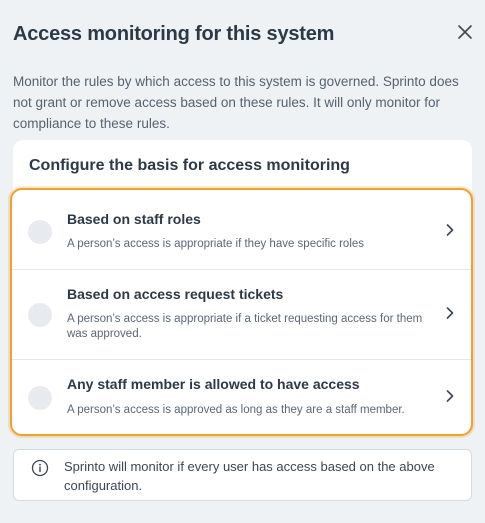 This screenshot has width=485, height=523. Describe the element at coordinates (174, 34) in the screenshot. I see `dialog-title: Access monitoring for this system` at that location.